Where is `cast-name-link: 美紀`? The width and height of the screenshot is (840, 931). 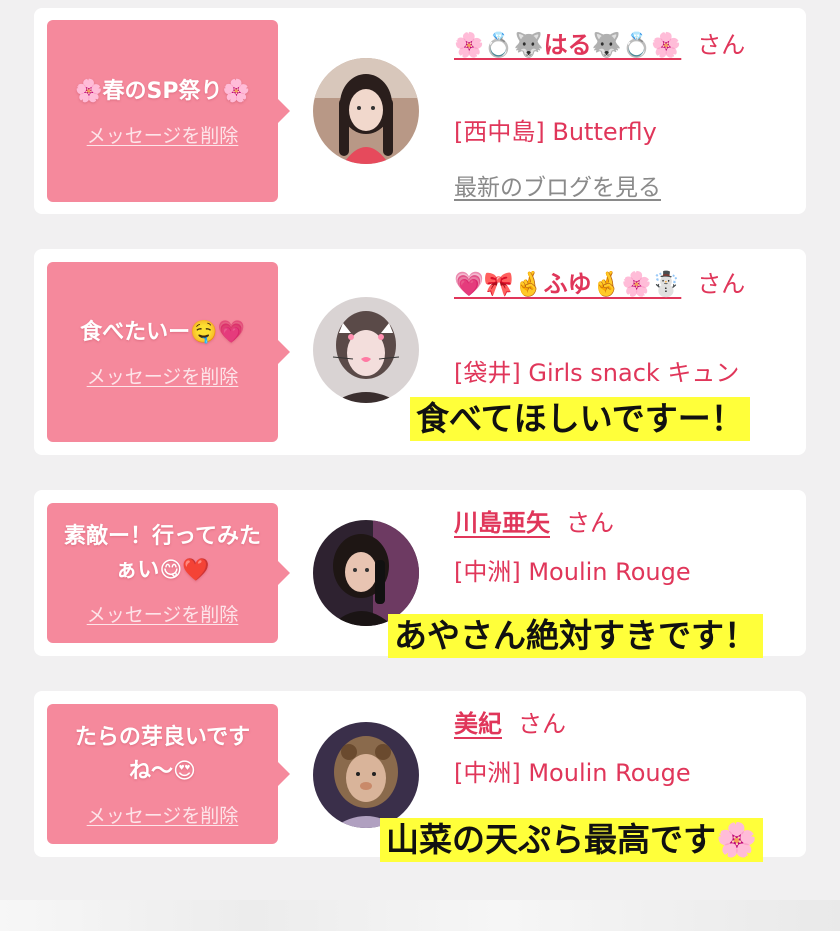 cast-name-link: 美紀 is located at coordinates (478, 724).